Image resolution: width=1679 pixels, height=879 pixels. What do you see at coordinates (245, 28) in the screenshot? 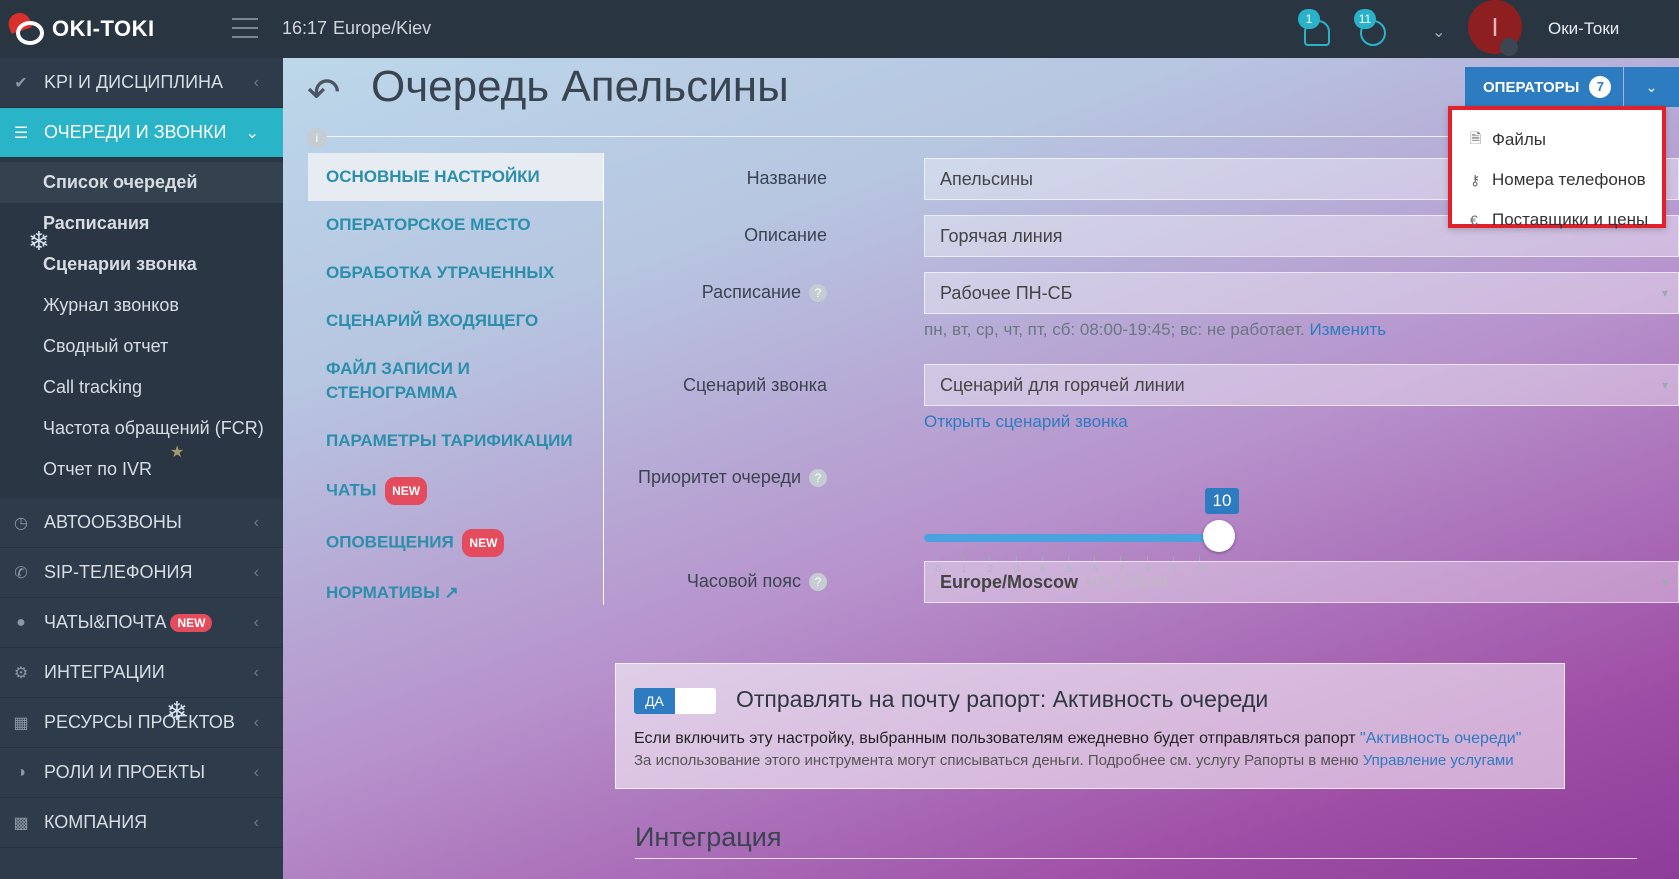
I see `menu-toggle-icon` at bounding box center [245, 28].